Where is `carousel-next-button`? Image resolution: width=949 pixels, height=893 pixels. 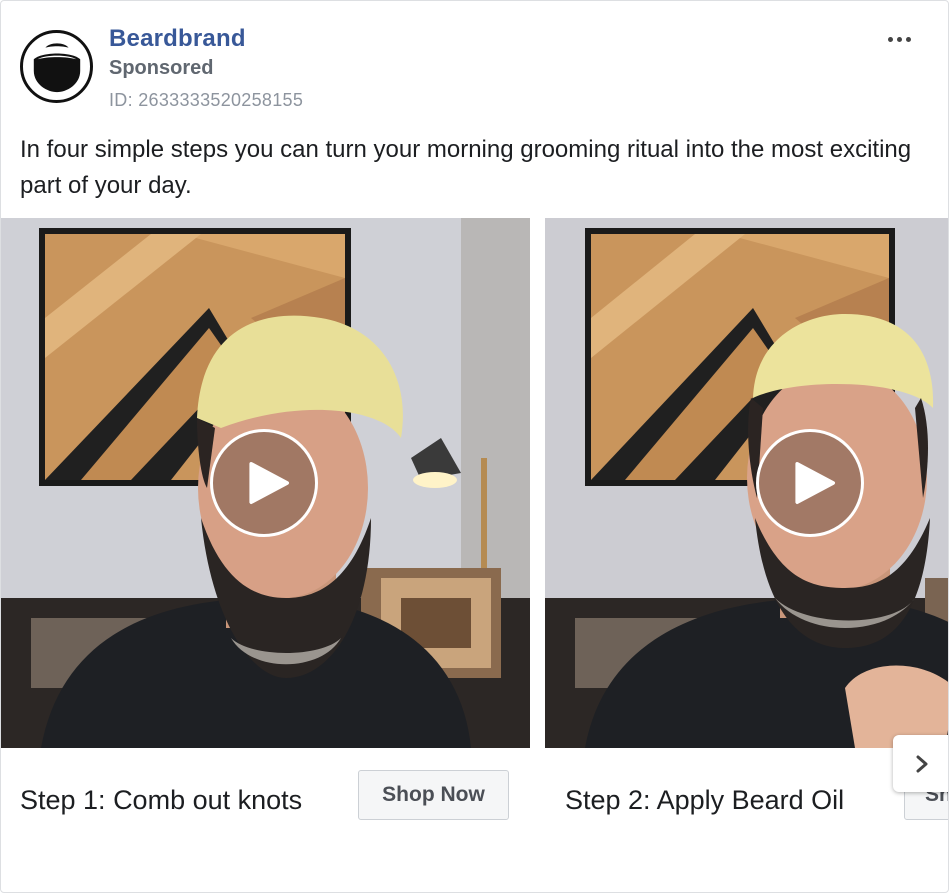 carousel-next-button is located at coordinates (920, 763).